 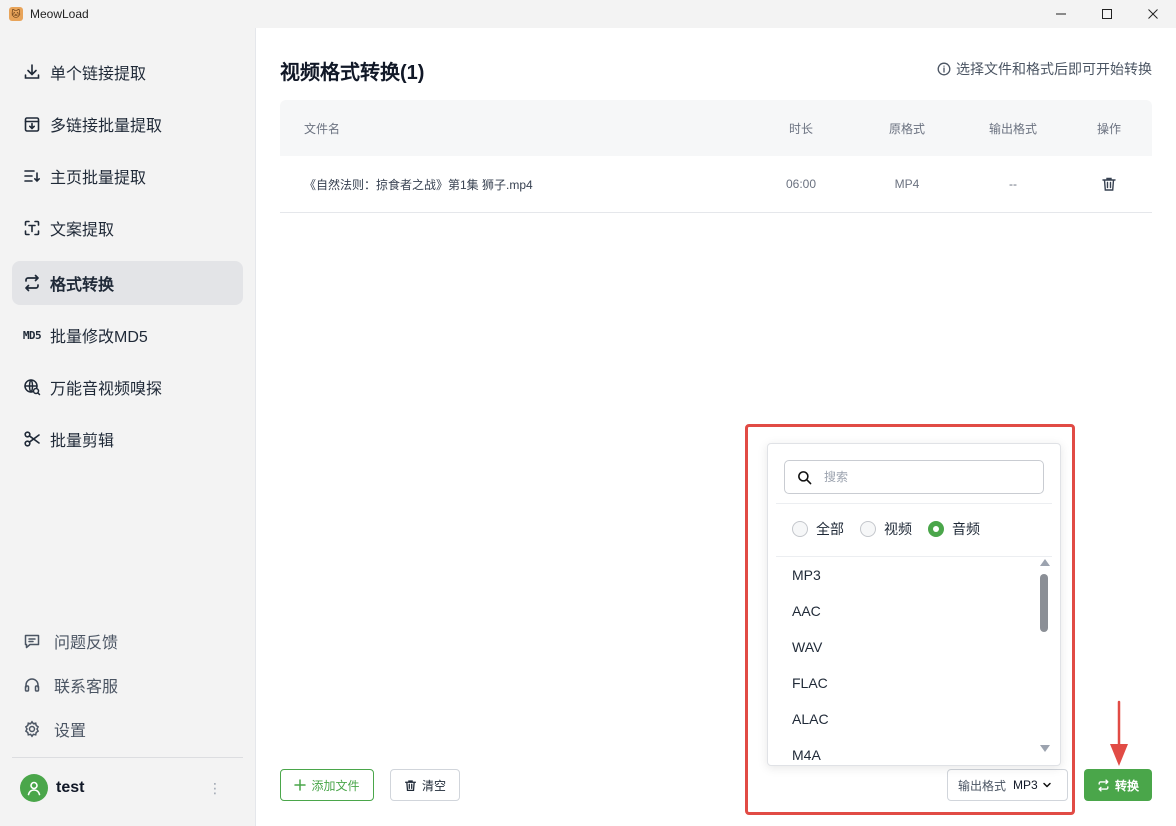 I want to click on more-vertical-icon: ⋮, so click(x=215, y=788).